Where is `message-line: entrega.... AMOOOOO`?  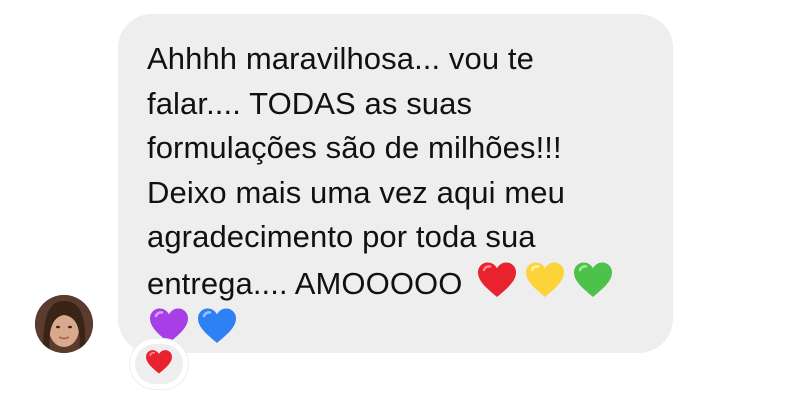 message-line: entrega.... AMOOOOO is located at coordinates (305, 283).